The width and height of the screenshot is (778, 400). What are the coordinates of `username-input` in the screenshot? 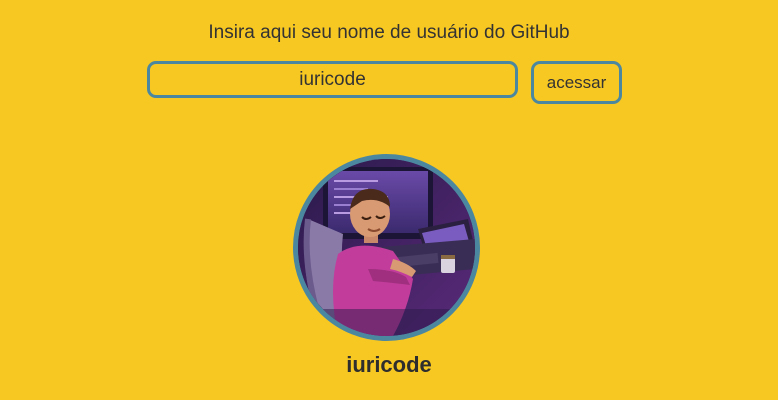 It's located at (332, 79).